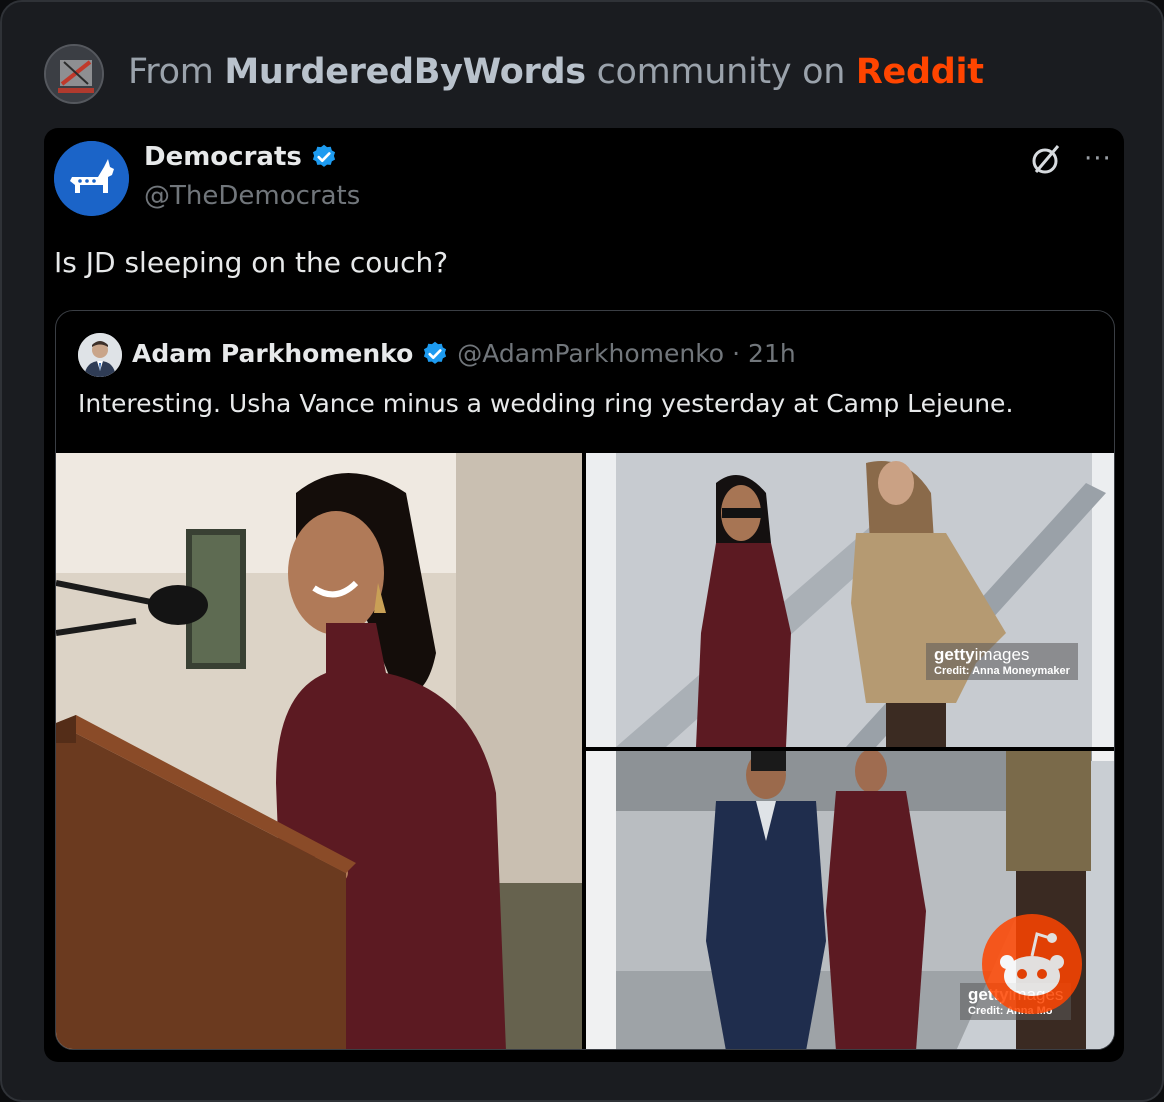 The width and height of the screenshot is (1164, 1102). I want to click on author-name: Democrats, so click(223, 157).